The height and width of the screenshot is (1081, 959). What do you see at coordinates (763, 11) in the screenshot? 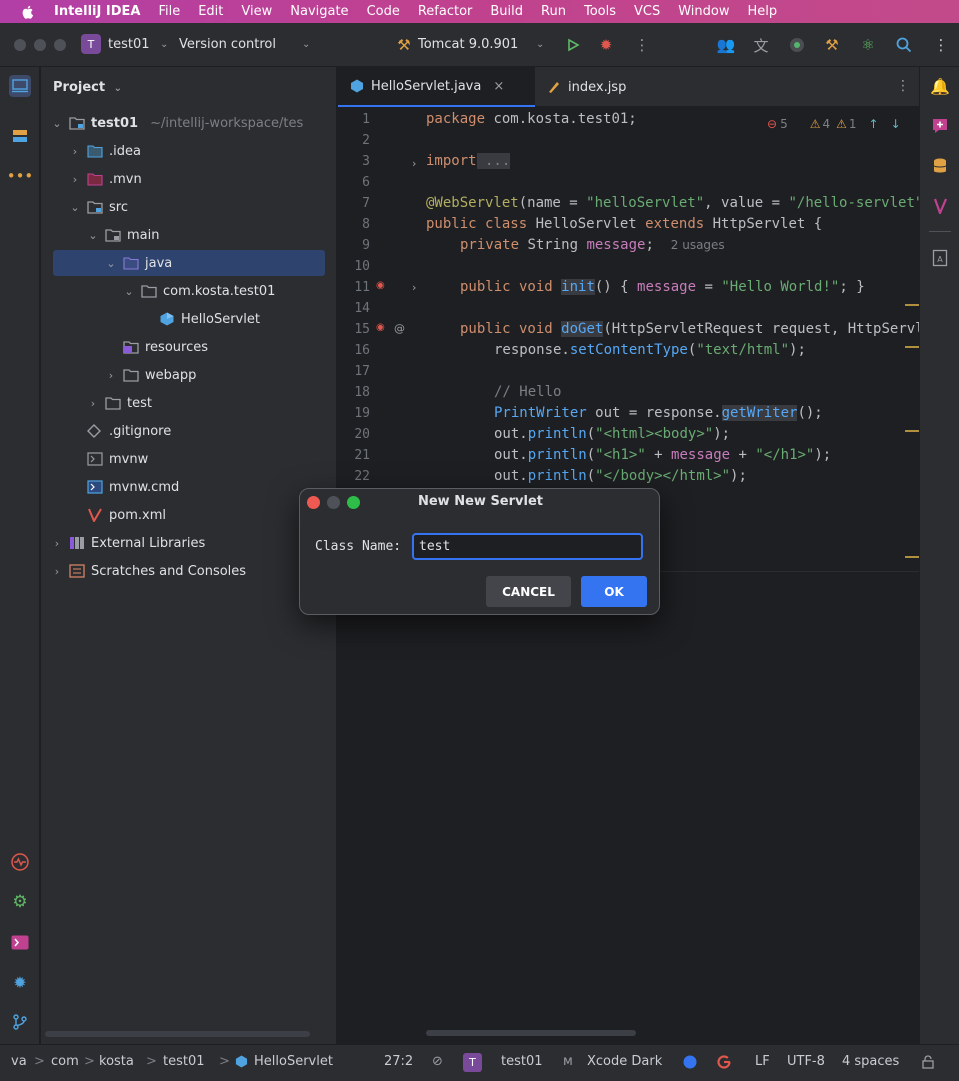
I see `menu-help: Help` at bounding box center [763, 11].